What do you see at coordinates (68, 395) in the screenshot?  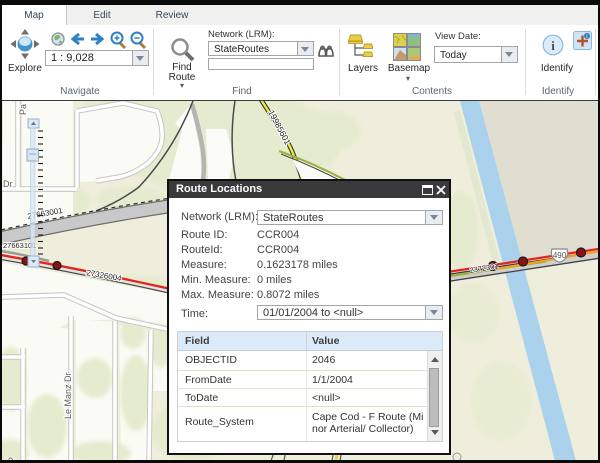 I see `svg-text: Le Manz Dr` at bounding box center [68, 395].